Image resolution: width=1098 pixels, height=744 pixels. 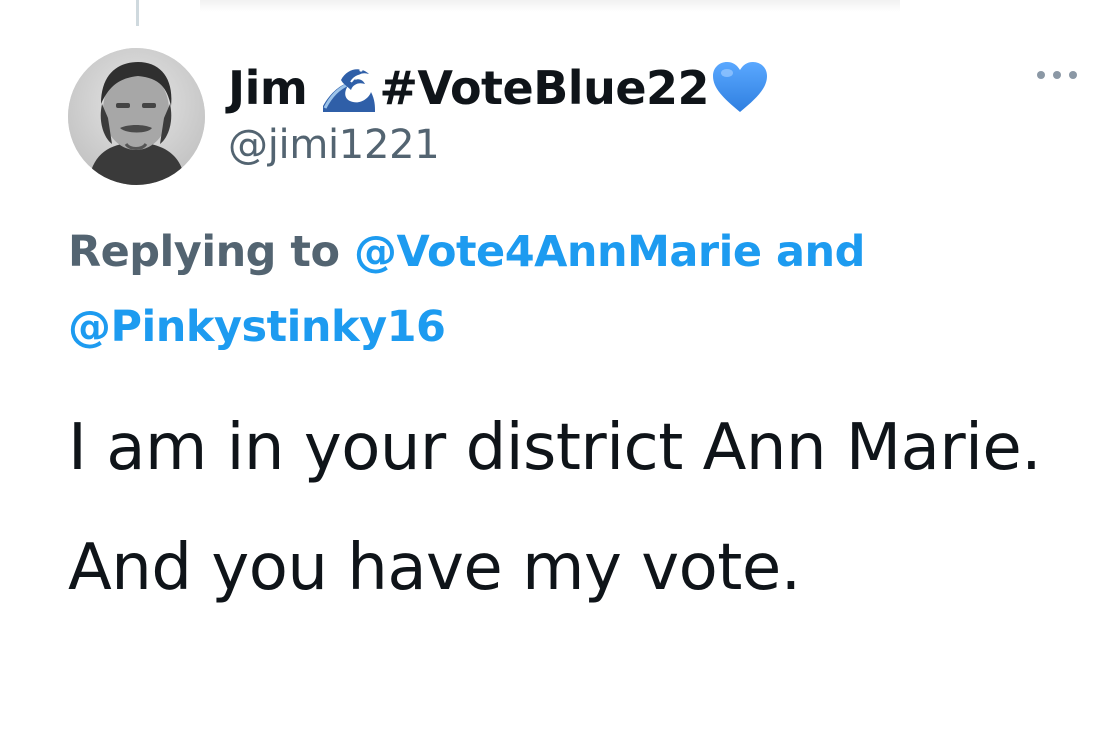 I want to click on replying-to-prefix: Replying to, so click(x=204, y=252).